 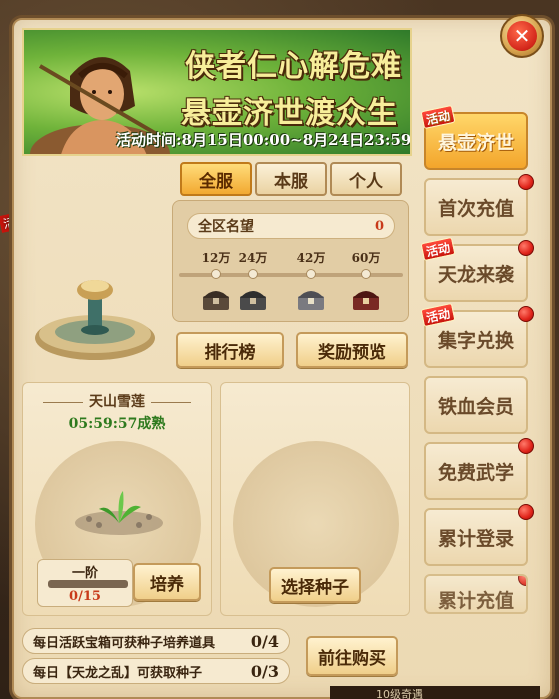 What do you see at coordinates (253, 258) in the screenshot?
I see `milestone-label-2: 24万` at bounding box center [253, 258].